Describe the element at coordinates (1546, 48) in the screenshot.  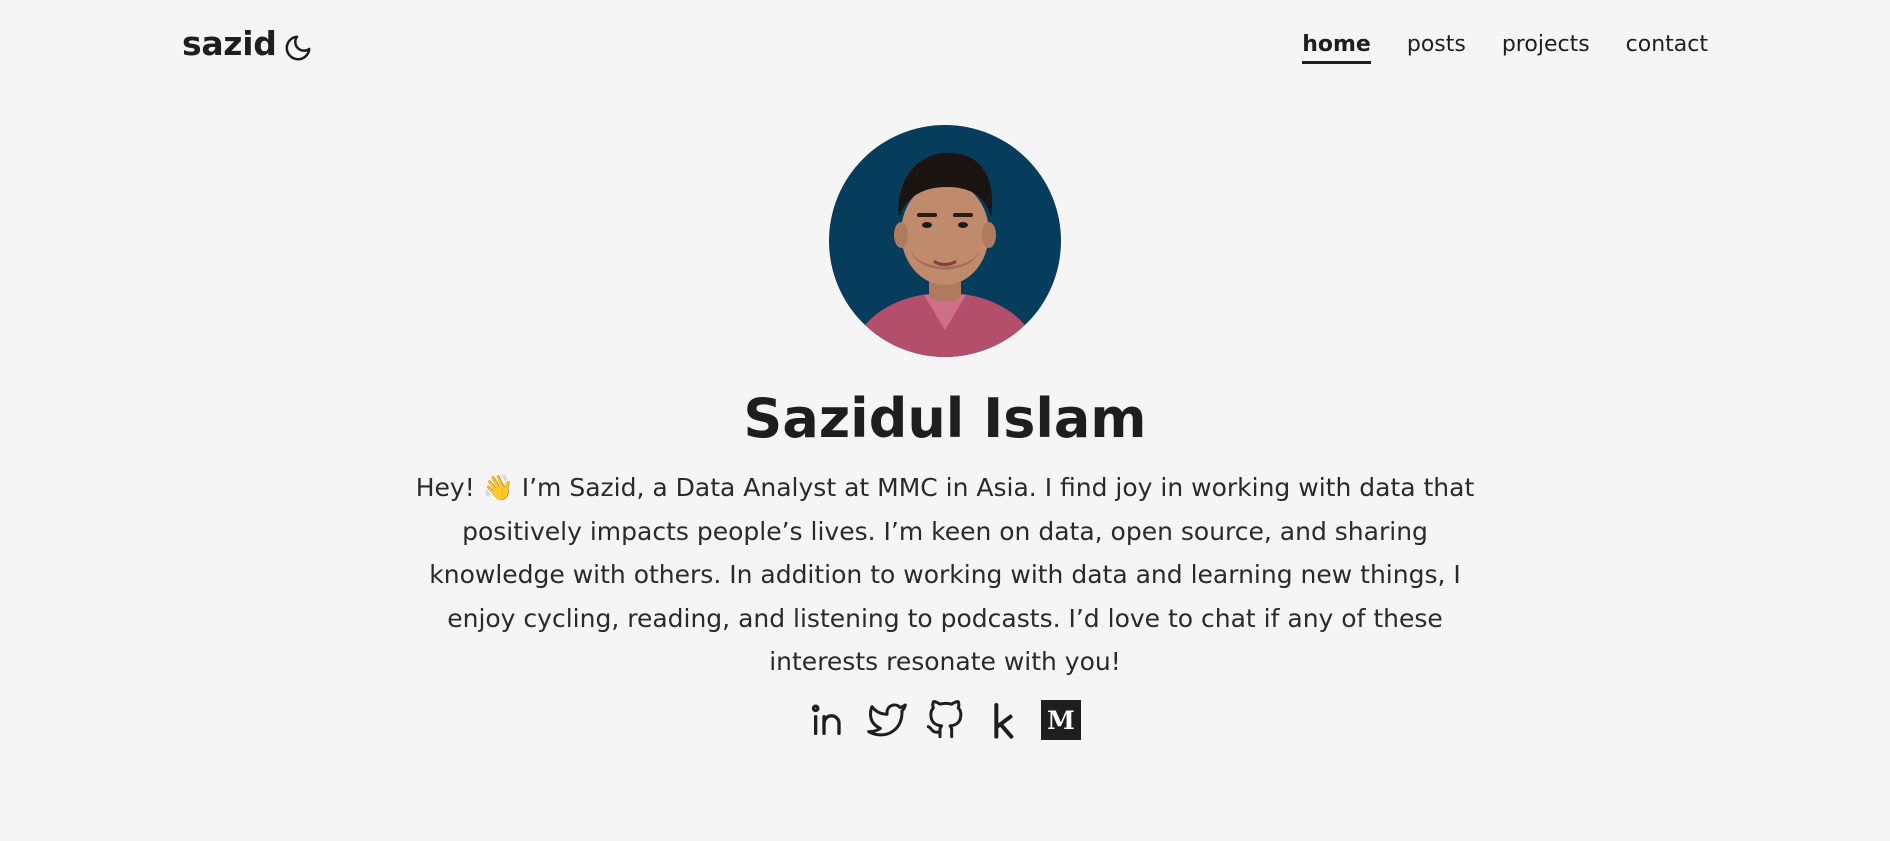
I see `nav-projects: projects` at that location.